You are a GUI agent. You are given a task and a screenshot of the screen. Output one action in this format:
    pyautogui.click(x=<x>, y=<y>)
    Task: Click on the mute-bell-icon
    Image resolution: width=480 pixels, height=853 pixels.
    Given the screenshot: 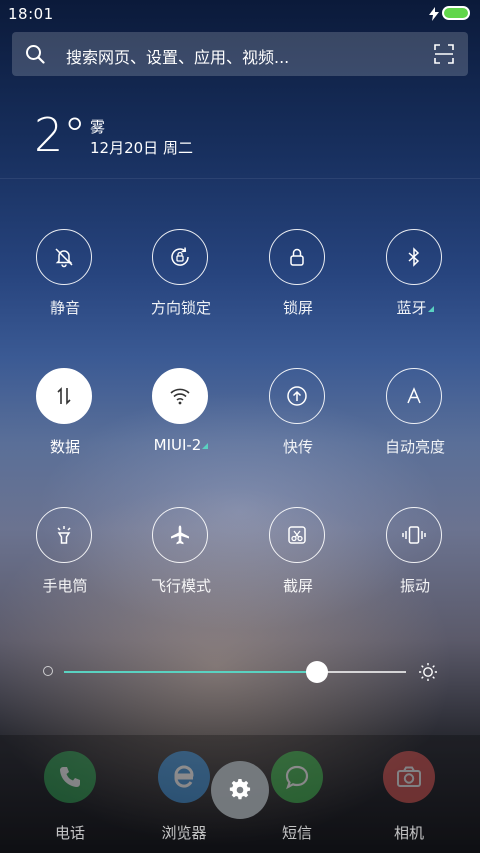 What is the action you would take?
    pyautogui.click(x=64, y=258)
    